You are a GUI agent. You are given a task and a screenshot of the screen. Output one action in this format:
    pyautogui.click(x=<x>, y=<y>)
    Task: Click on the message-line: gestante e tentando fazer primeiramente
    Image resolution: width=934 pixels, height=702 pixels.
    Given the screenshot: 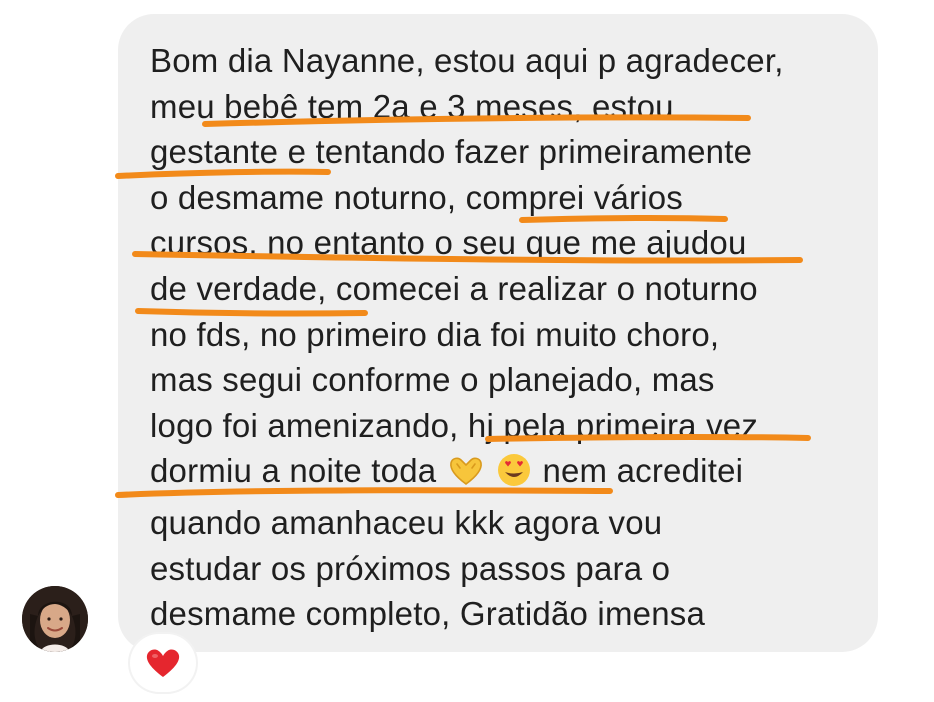 What is the action you would take?
    pyautogui.click(x=451, y=152)
    